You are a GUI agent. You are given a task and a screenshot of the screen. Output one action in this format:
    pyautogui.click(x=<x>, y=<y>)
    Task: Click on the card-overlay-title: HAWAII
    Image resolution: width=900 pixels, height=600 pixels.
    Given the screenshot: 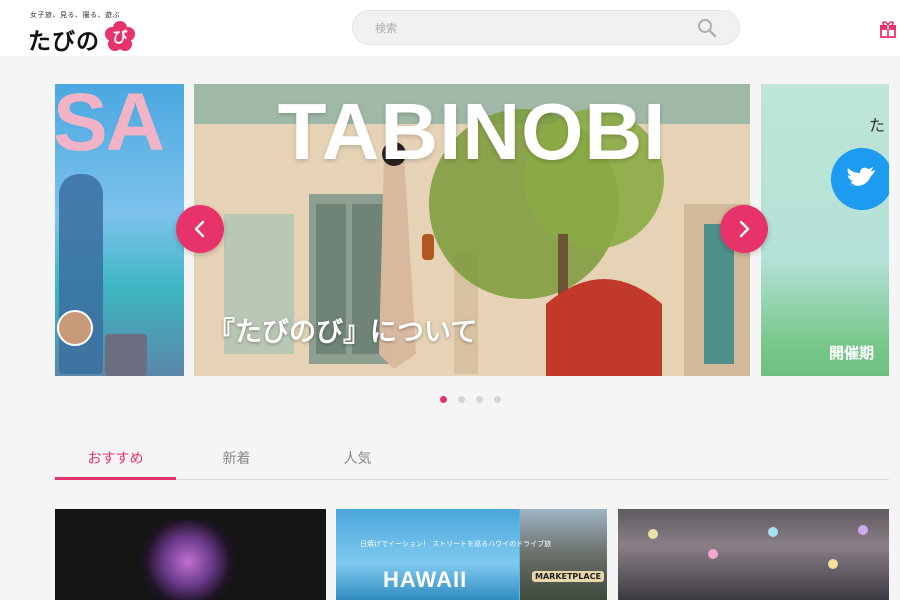 What is the action you would take?
    pyautogui.click(x=425, y=579)
    